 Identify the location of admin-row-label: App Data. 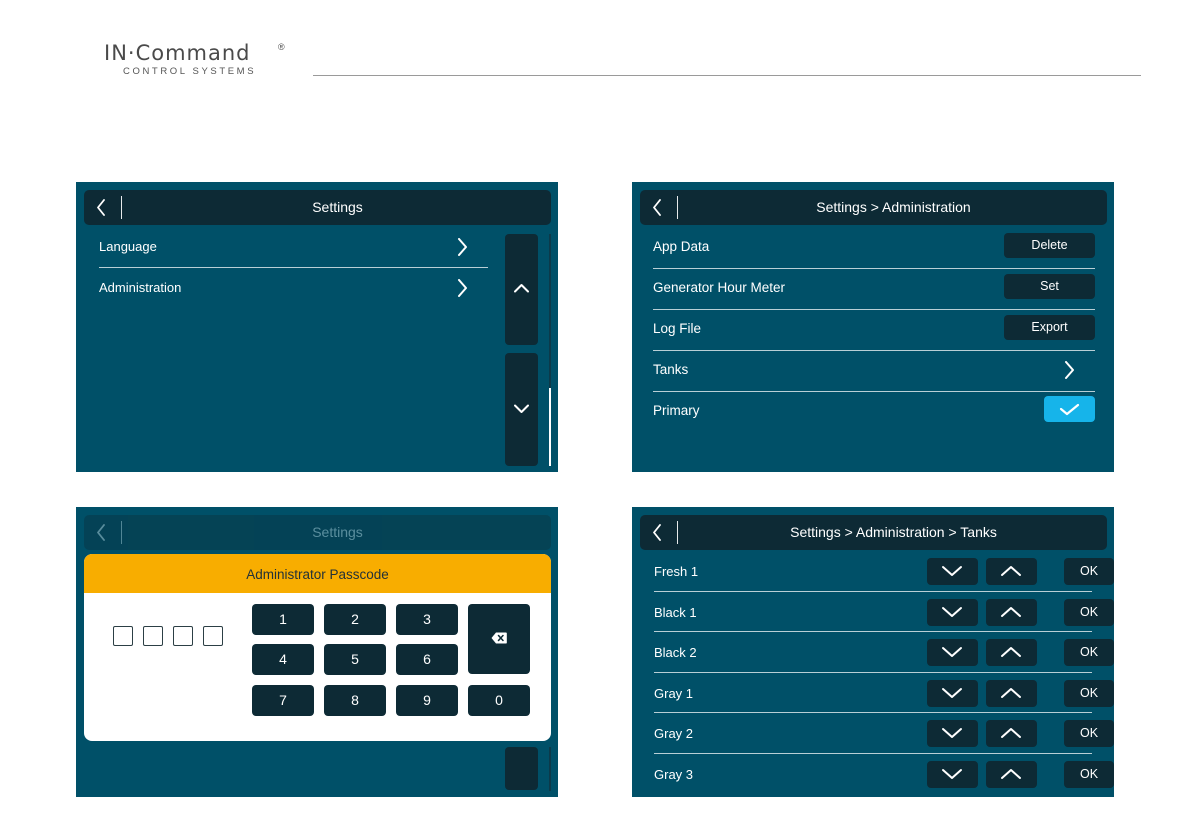
(681, 246).